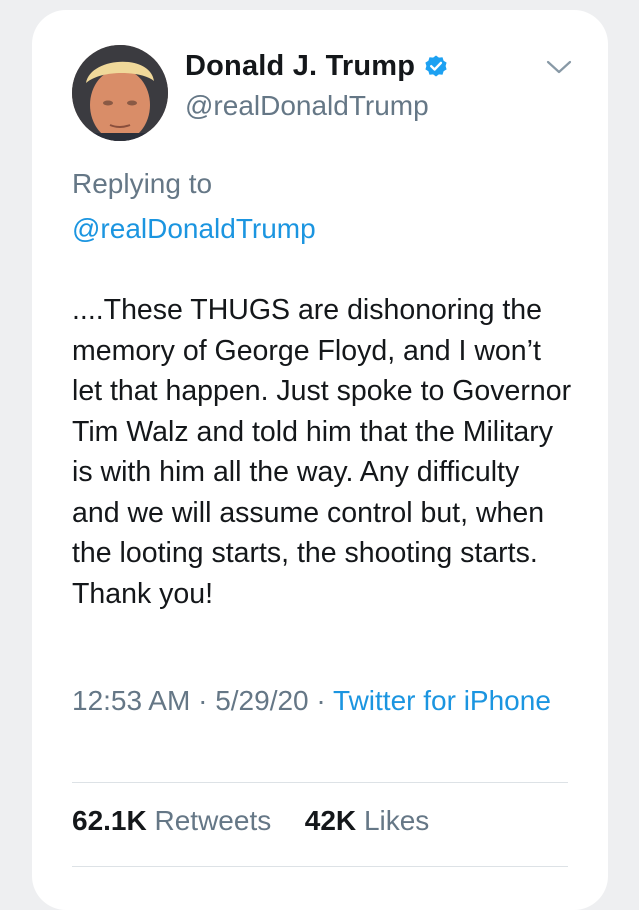  I want to click on chevron-down-icon, so click(559, 67).